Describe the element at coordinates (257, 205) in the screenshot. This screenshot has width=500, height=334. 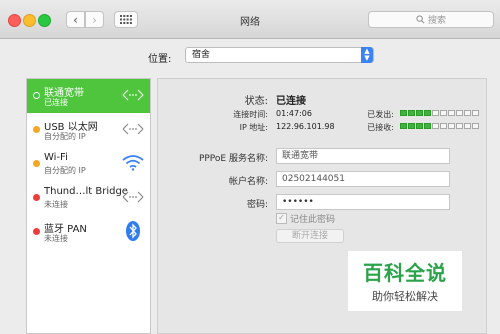
I see `password-label: 密码:` at that location.